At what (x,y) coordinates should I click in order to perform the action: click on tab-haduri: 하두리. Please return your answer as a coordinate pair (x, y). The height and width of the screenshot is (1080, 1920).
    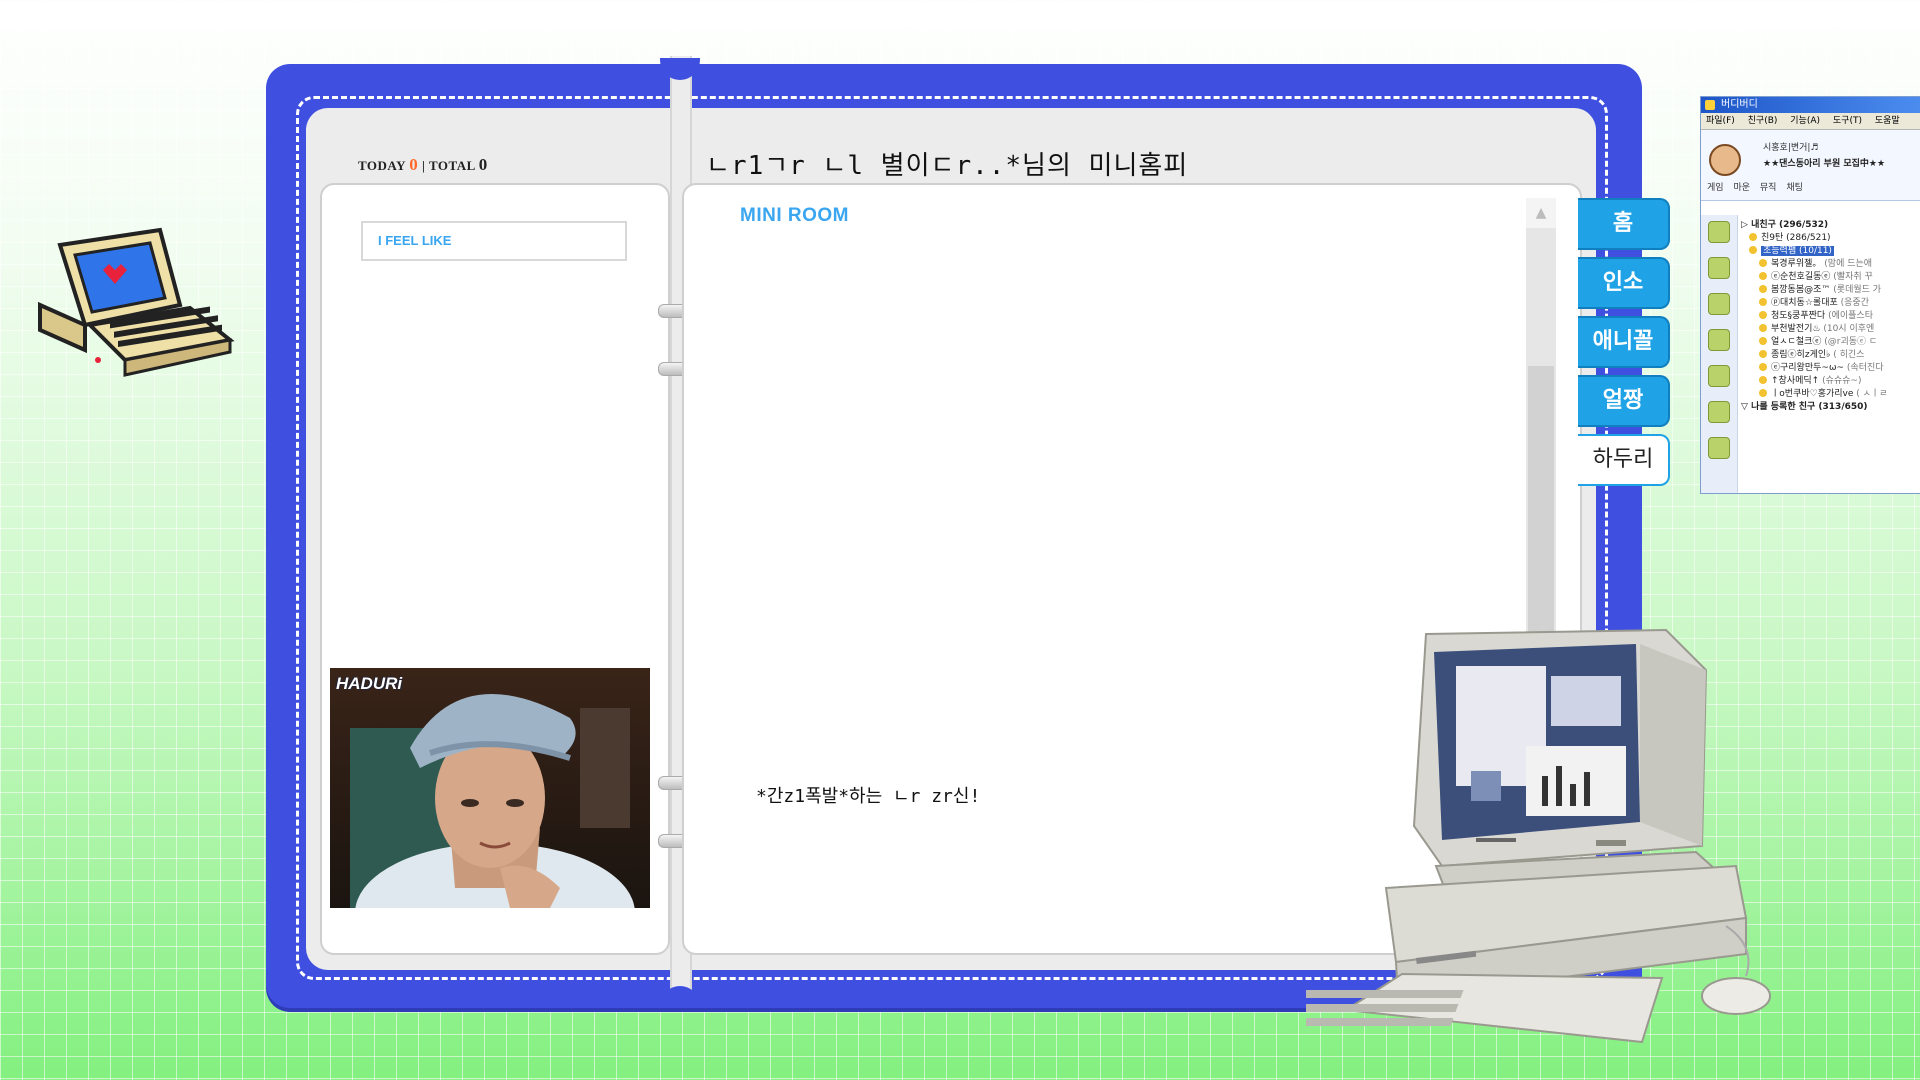
    Looking at the image, I should click on (1624, 460).